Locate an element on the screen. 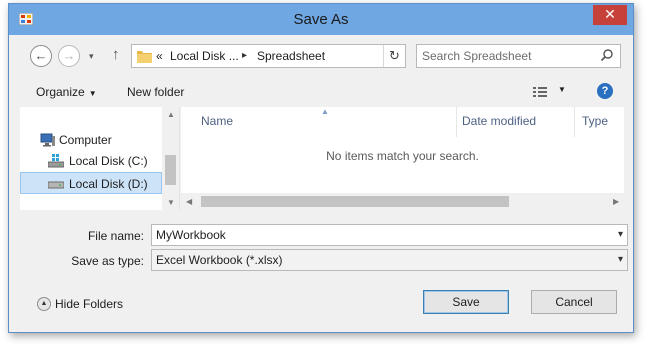 This screenshot has height=350, width=646. save-as-type-value: Excel Workbook (*.xlsx) is located at coordinates (219, 260).